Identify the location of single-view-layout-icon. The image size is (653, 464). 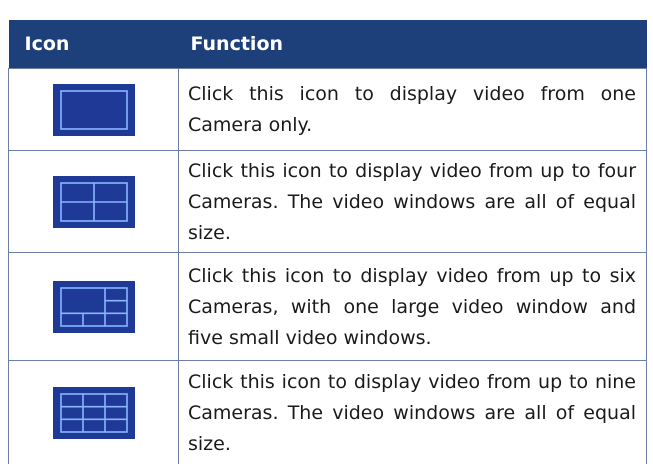
(93, 109).